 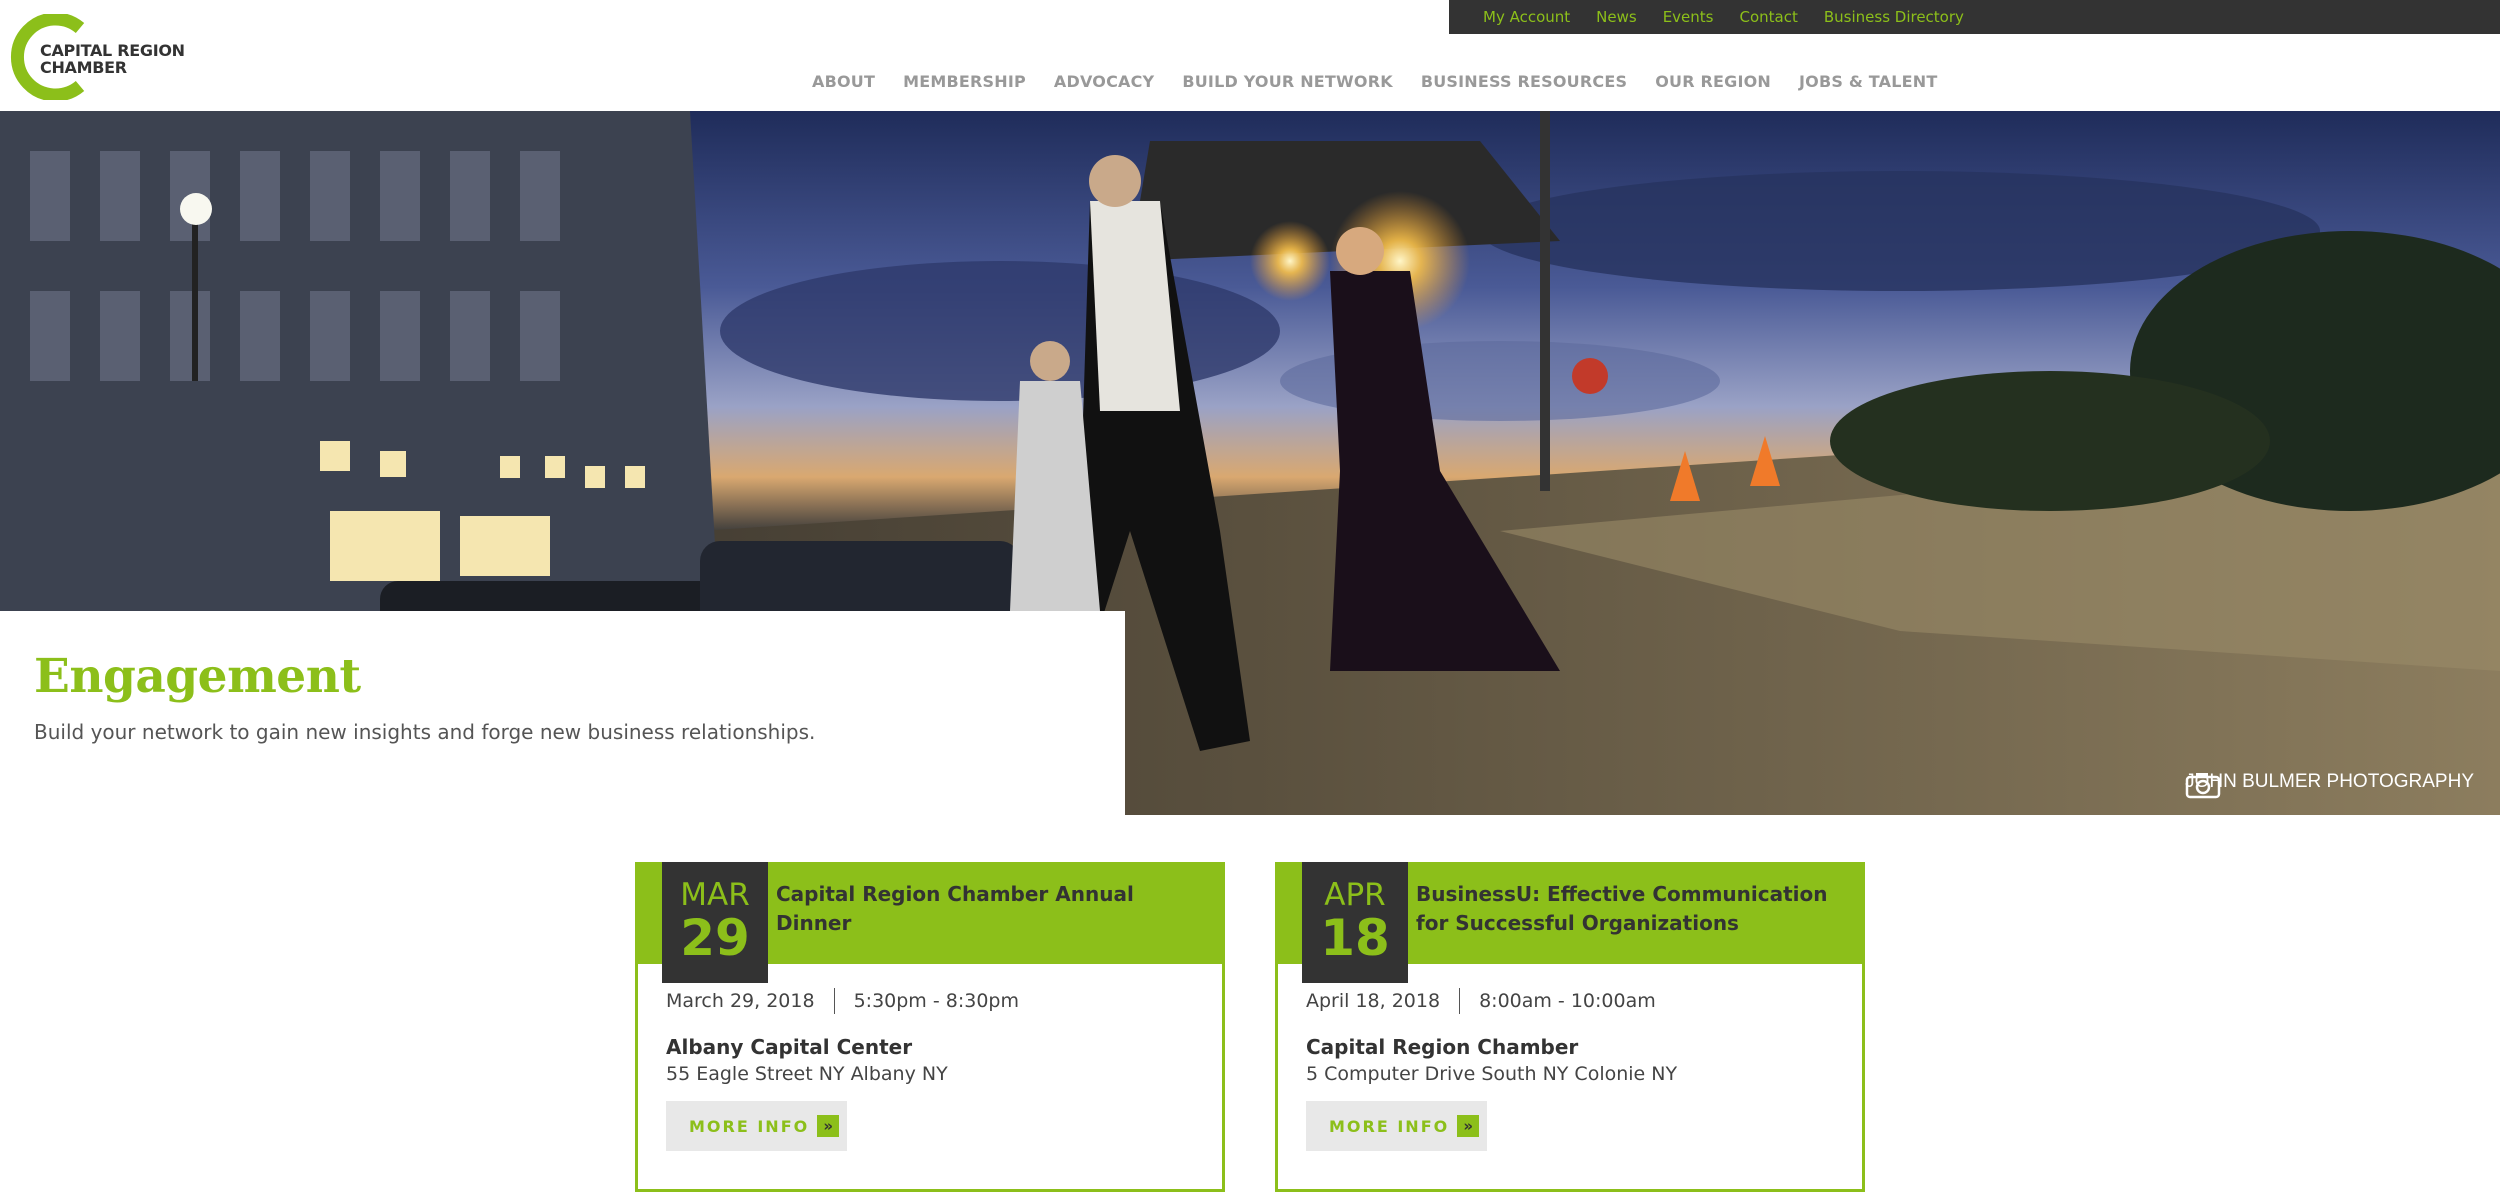 What do you see at coordinates (2329, 781) in the screenshot?
I see `photo-credit-text: JOHN BULMER PHOTOGRAPHY` at bounding box center [2329, 781].